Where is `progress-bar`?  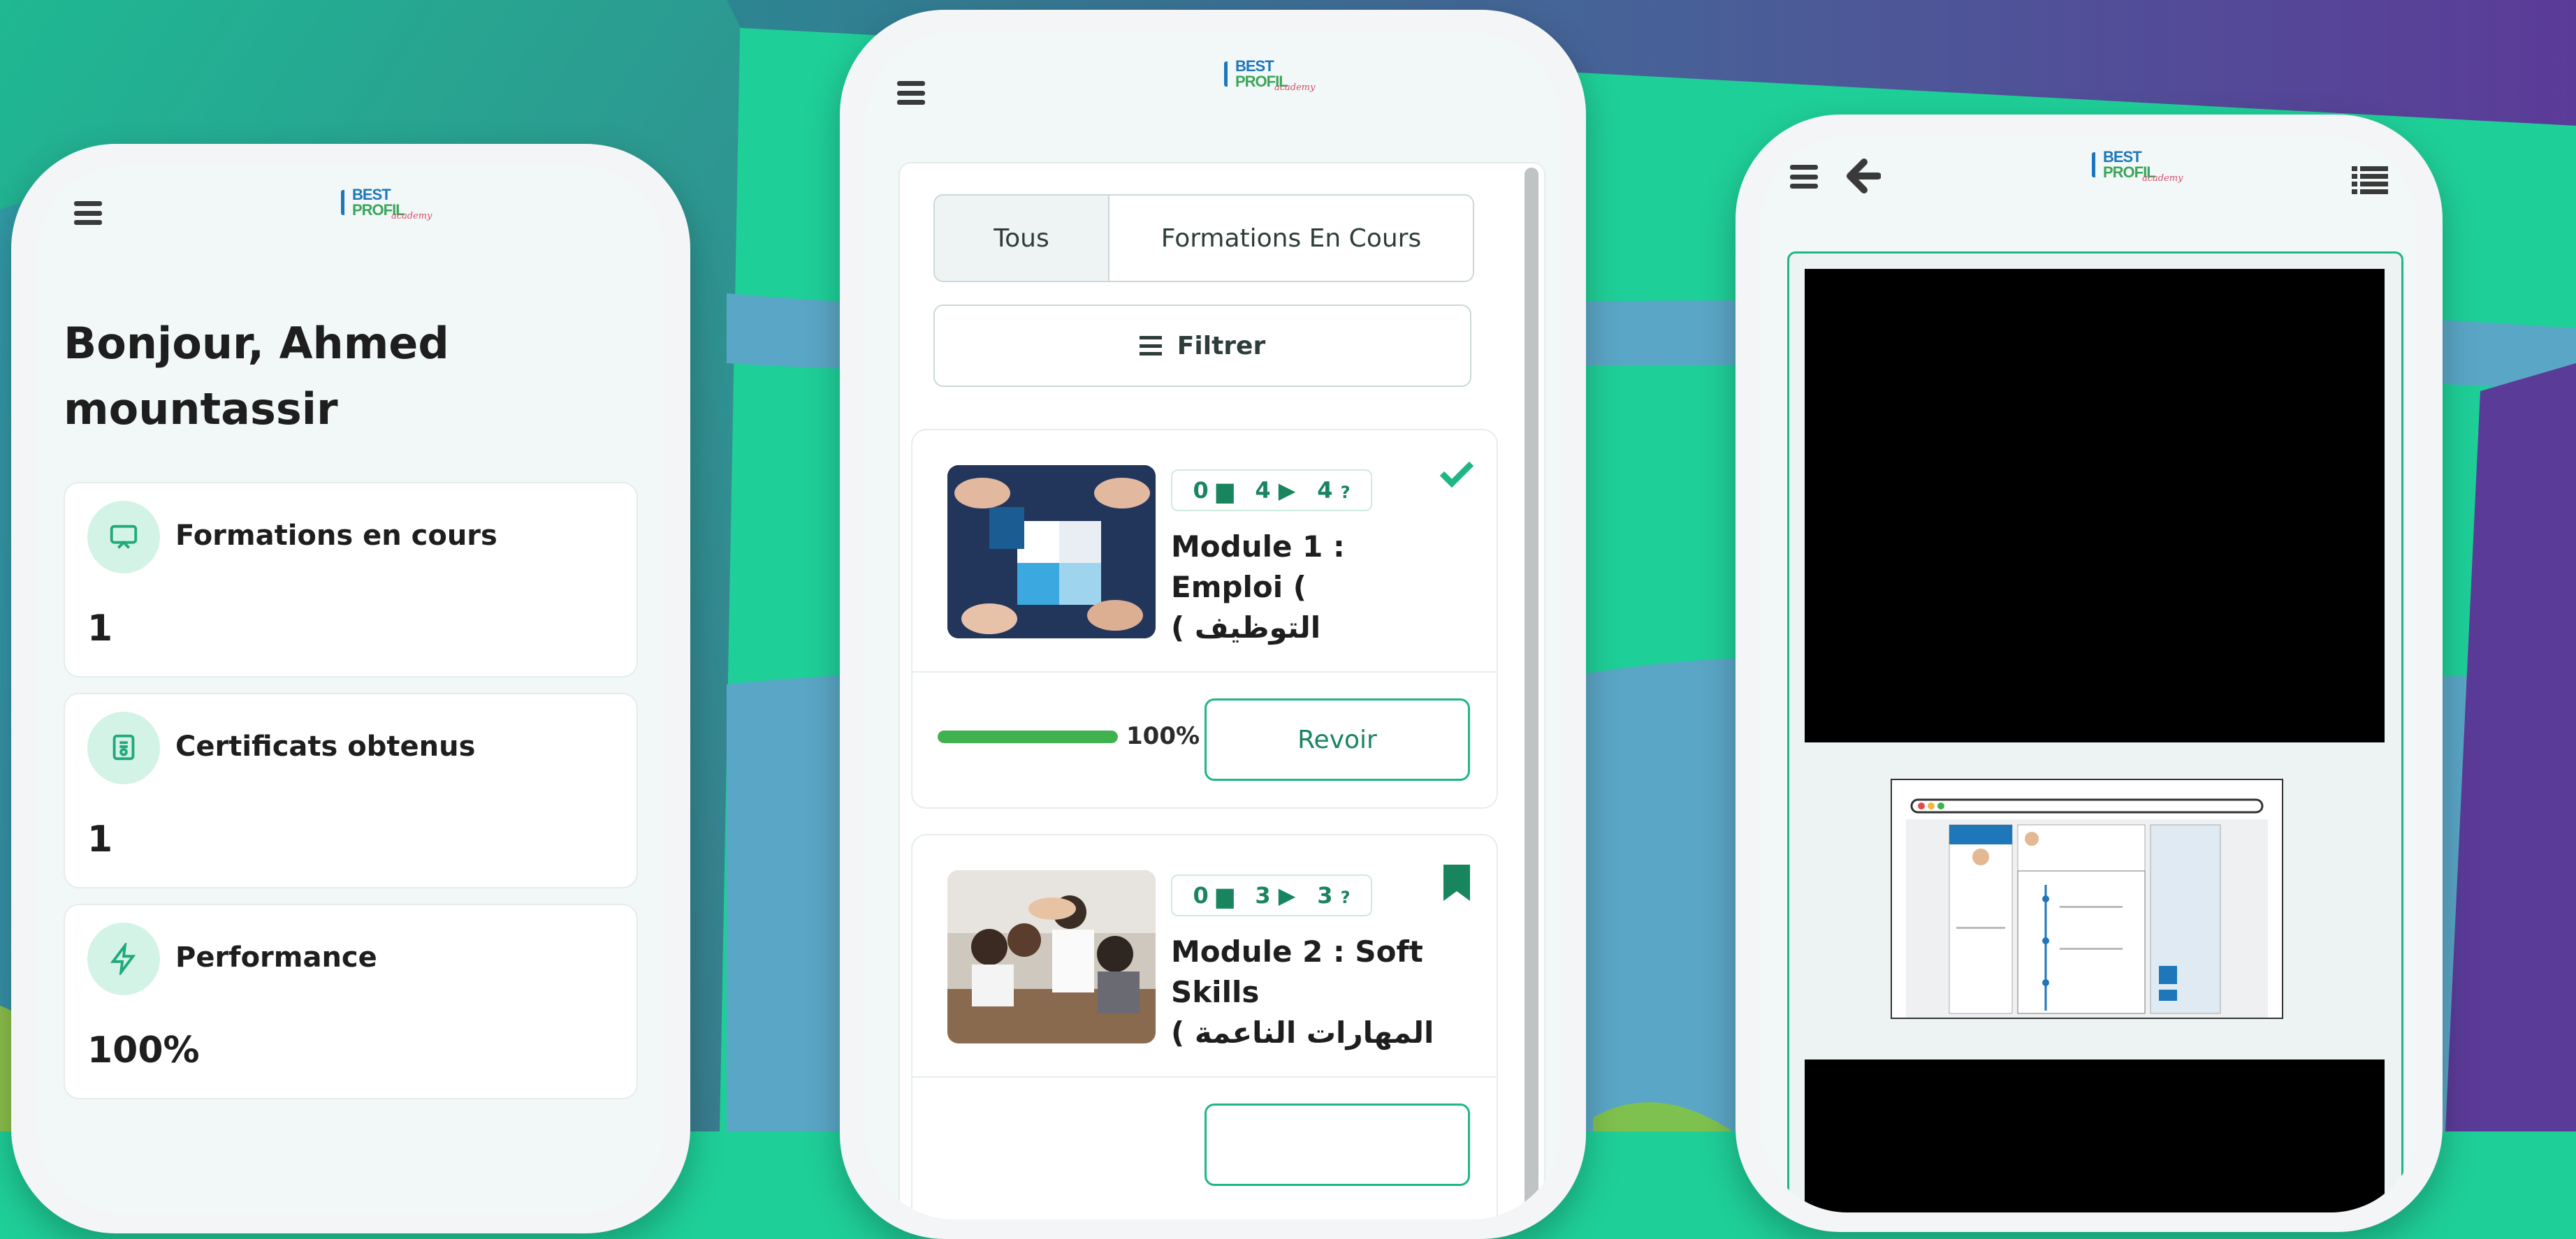 progress-bar is located at coordinates (1028, 737).